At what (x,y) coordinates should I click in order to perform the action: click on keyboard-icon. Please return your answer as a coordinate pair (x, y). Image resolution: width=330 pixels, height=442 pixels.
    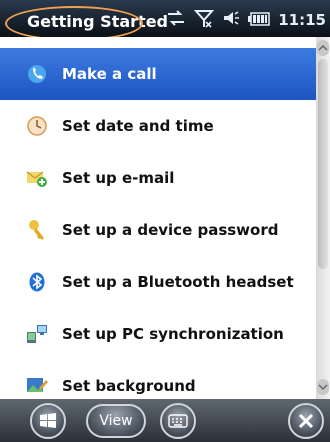
    Looking at the image, I should click on (178, 421).